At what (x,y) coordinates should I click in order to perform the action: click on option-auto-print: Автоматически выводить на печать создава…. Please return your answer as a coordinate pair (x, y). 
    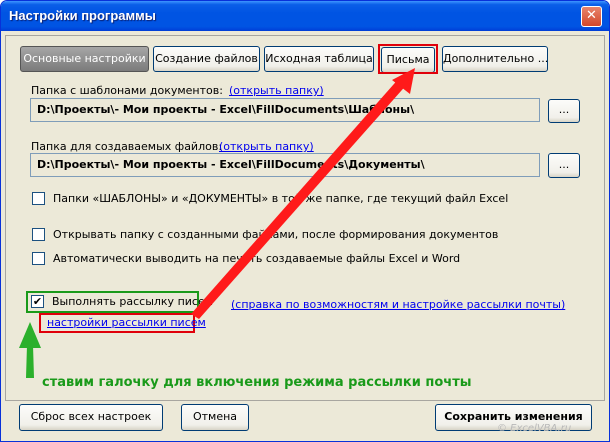
    Looking at the image, I should click on (246, 258).